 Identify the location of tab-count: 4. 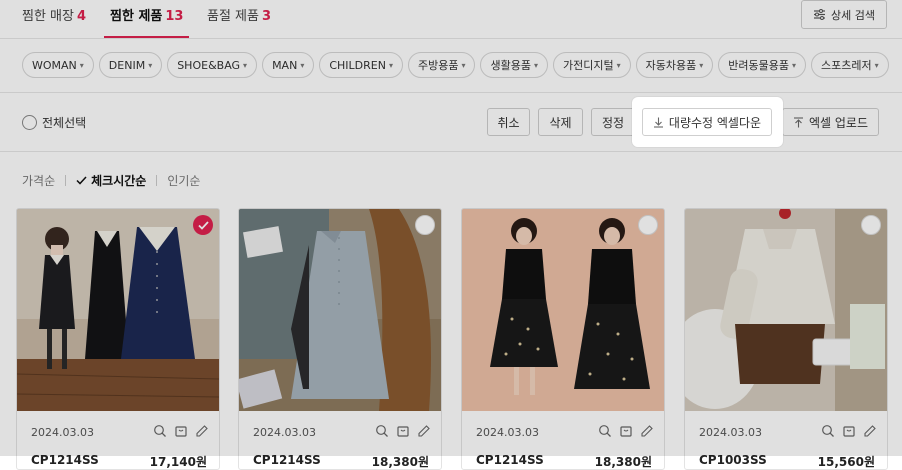
(81, 16).